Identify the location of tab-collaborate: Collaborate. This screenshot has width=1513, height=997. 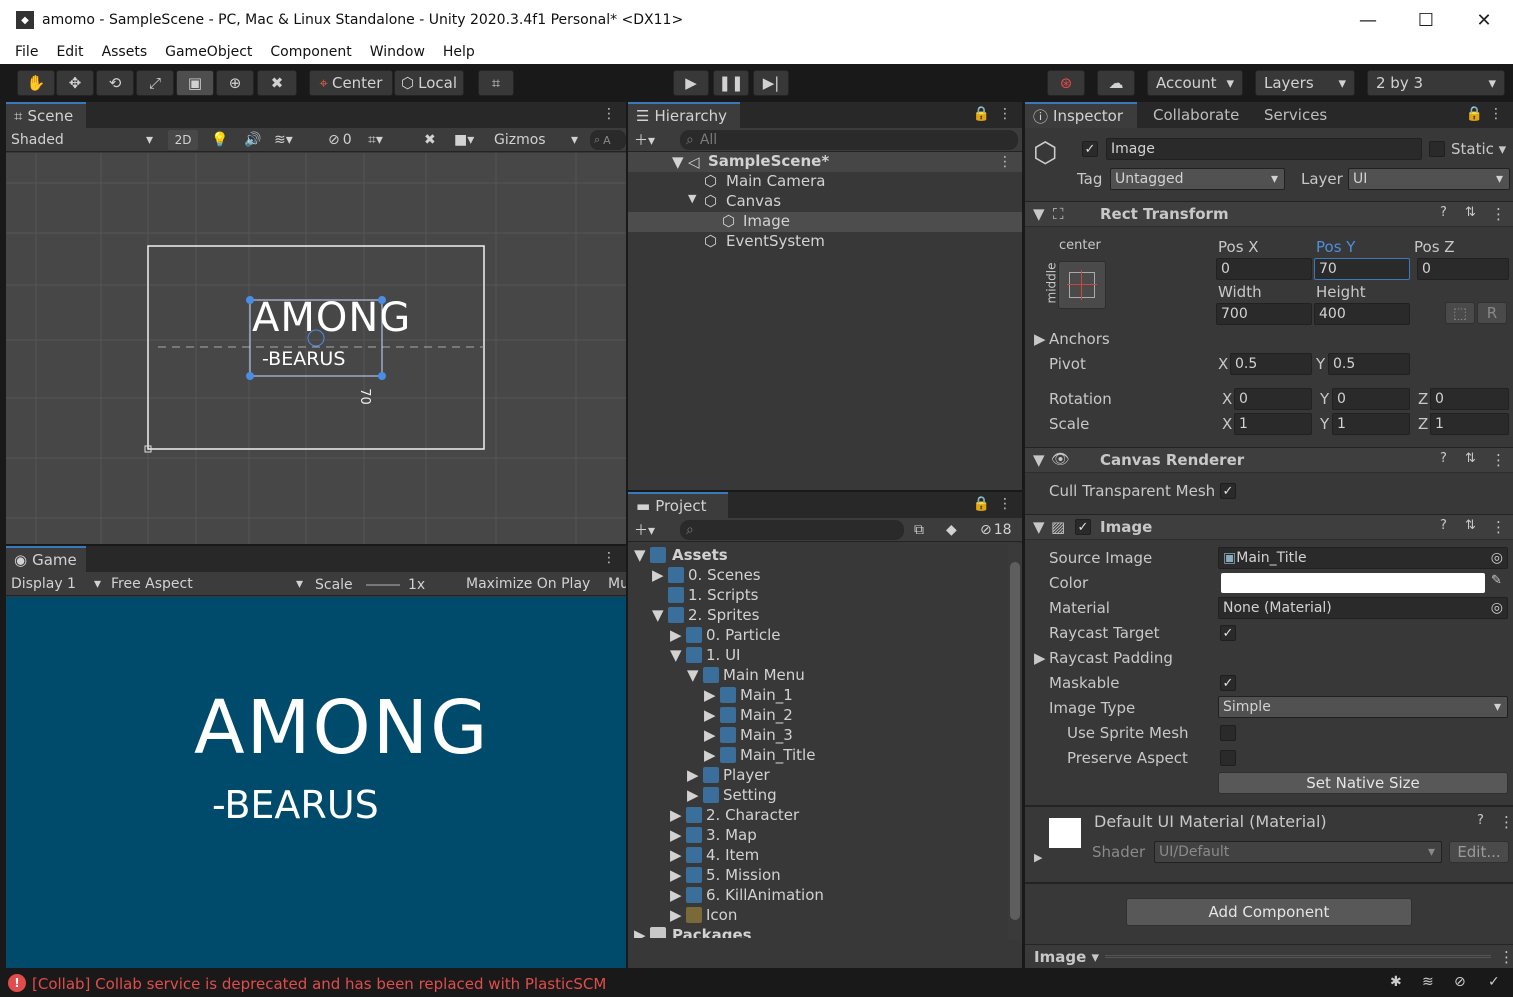
(1196, 115).